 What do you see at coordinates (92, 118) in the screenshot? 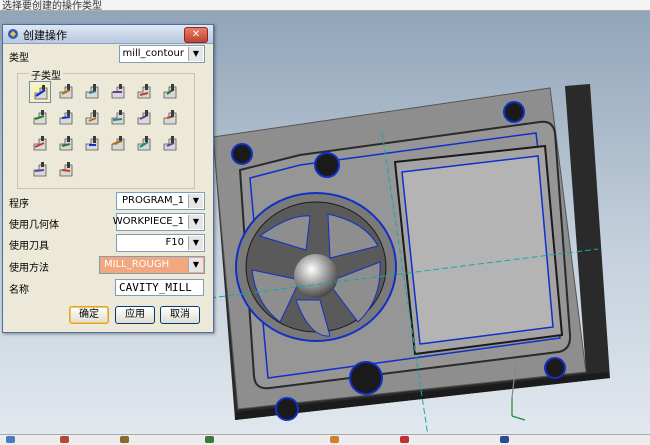
I see `contour-surface-icon` at bounding box center [92, 118].